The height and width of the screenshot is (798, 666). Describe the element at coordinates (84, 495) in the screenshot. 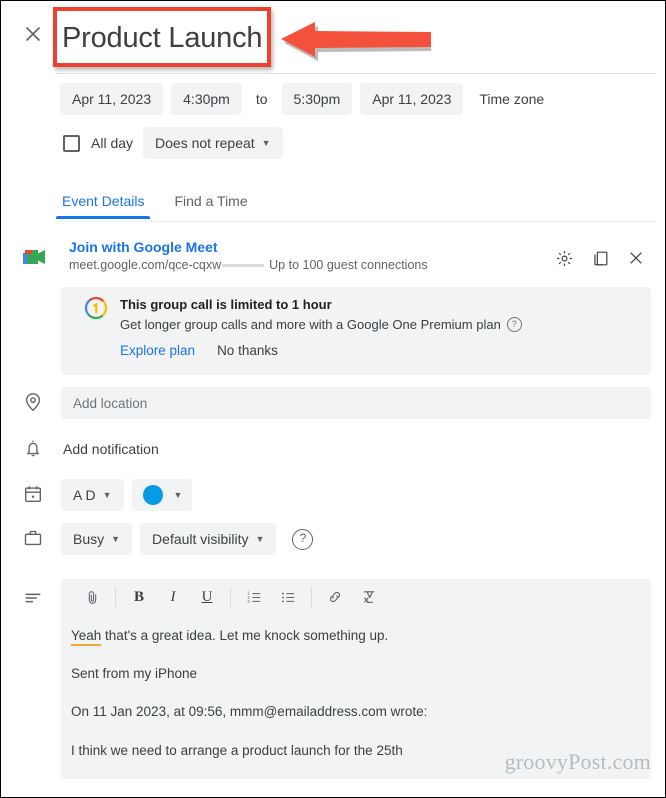

I see `calendar-owner-label: A D` at that location.